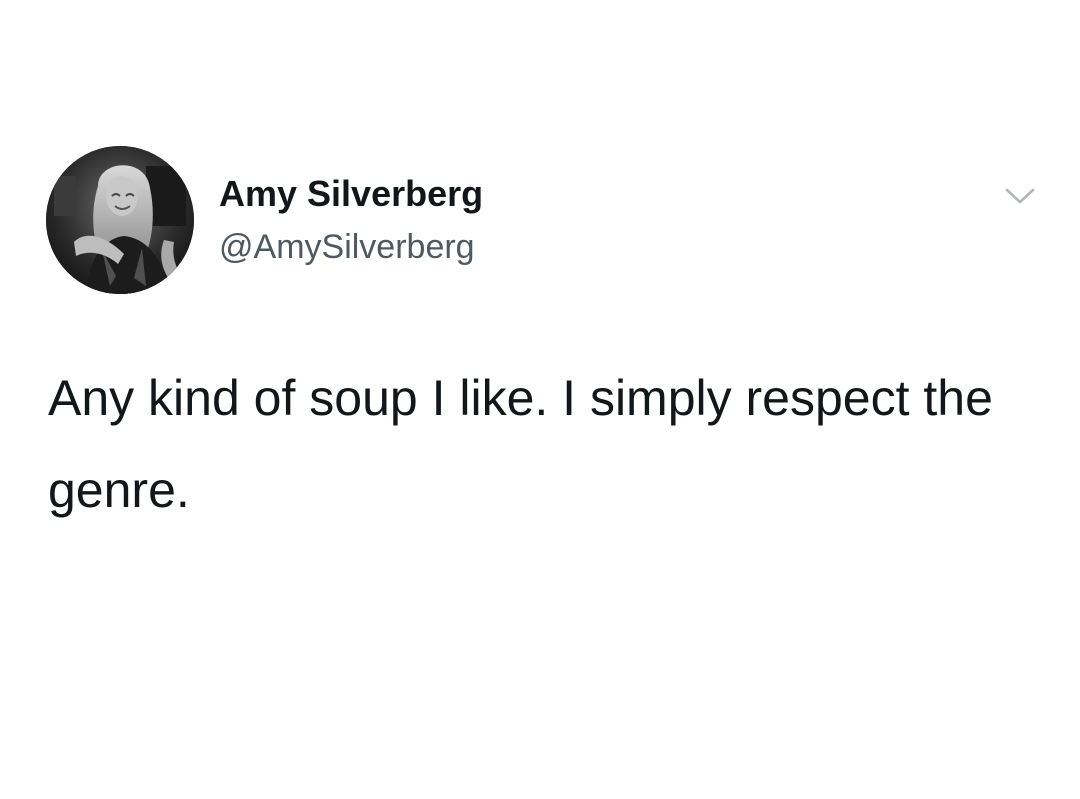  Describe the element at coordinates (351, 194) in the screenshot. I see `author-display-name: Amy Silverberg` at that location.